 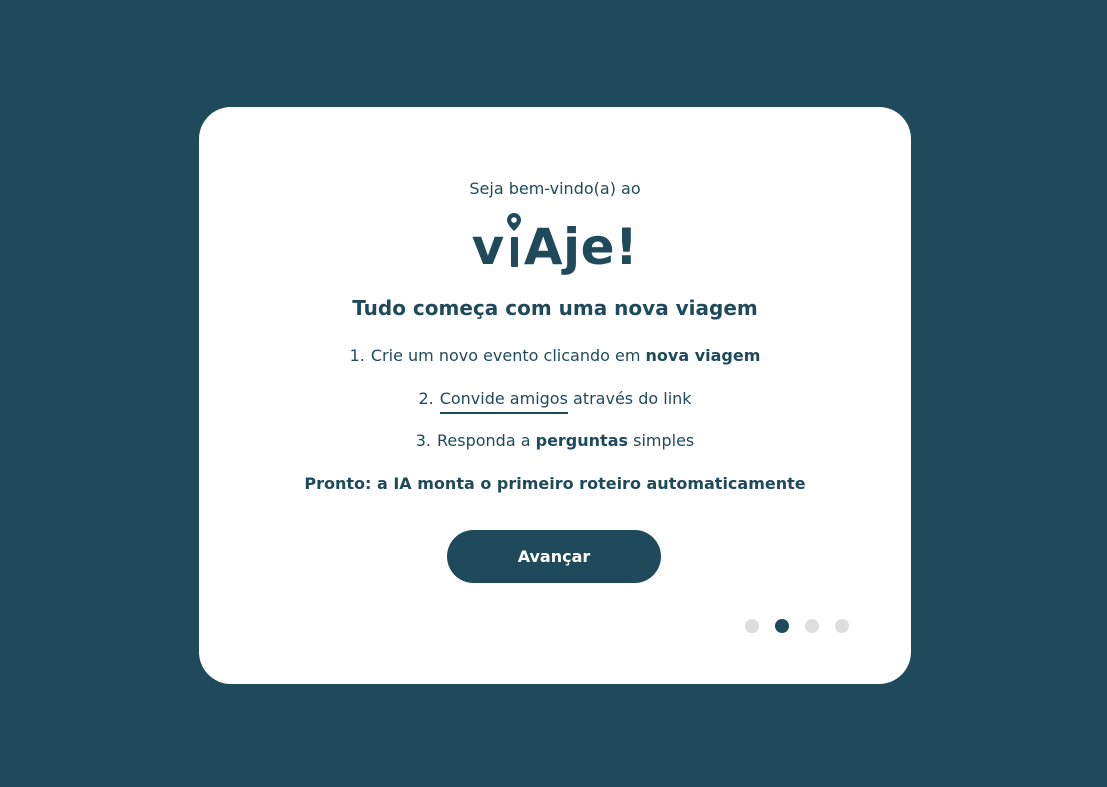 I want to click on pagination-dots, so click(x=797, y=626).